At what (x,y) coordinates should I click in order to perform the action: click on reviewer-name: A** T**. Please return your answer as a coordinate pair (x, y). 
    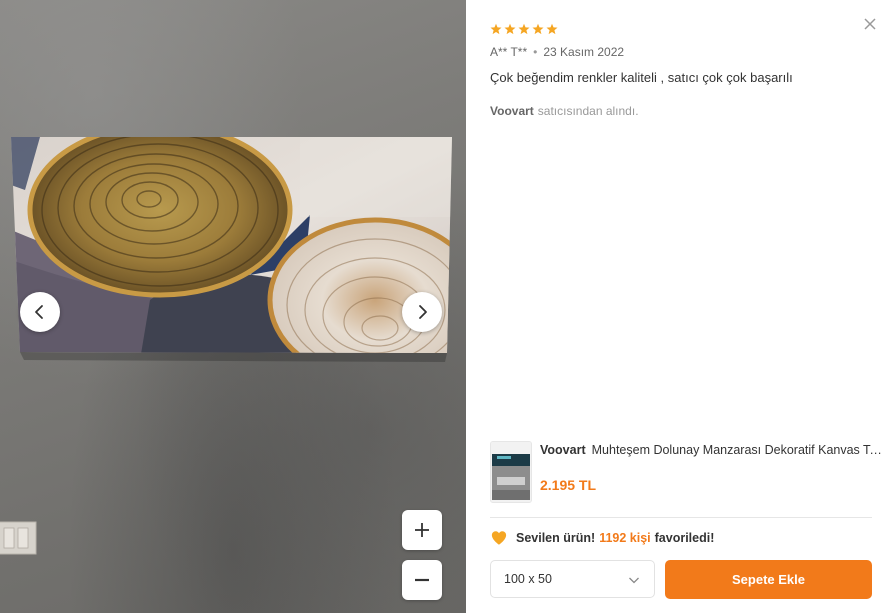
    Looking at the image, I should click on (509, 52).